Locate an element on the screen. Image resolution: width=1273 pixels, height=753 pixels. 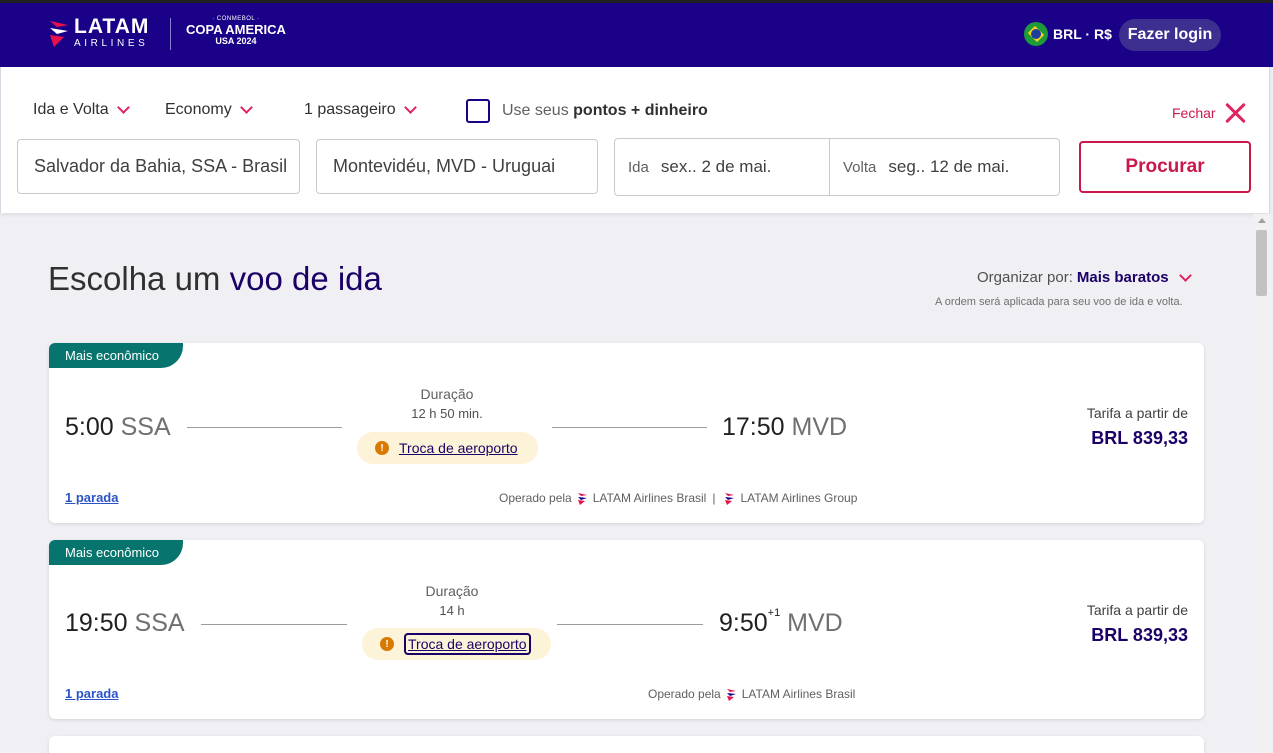
arr-time: 9:50 is located at coordinates (743, 623).